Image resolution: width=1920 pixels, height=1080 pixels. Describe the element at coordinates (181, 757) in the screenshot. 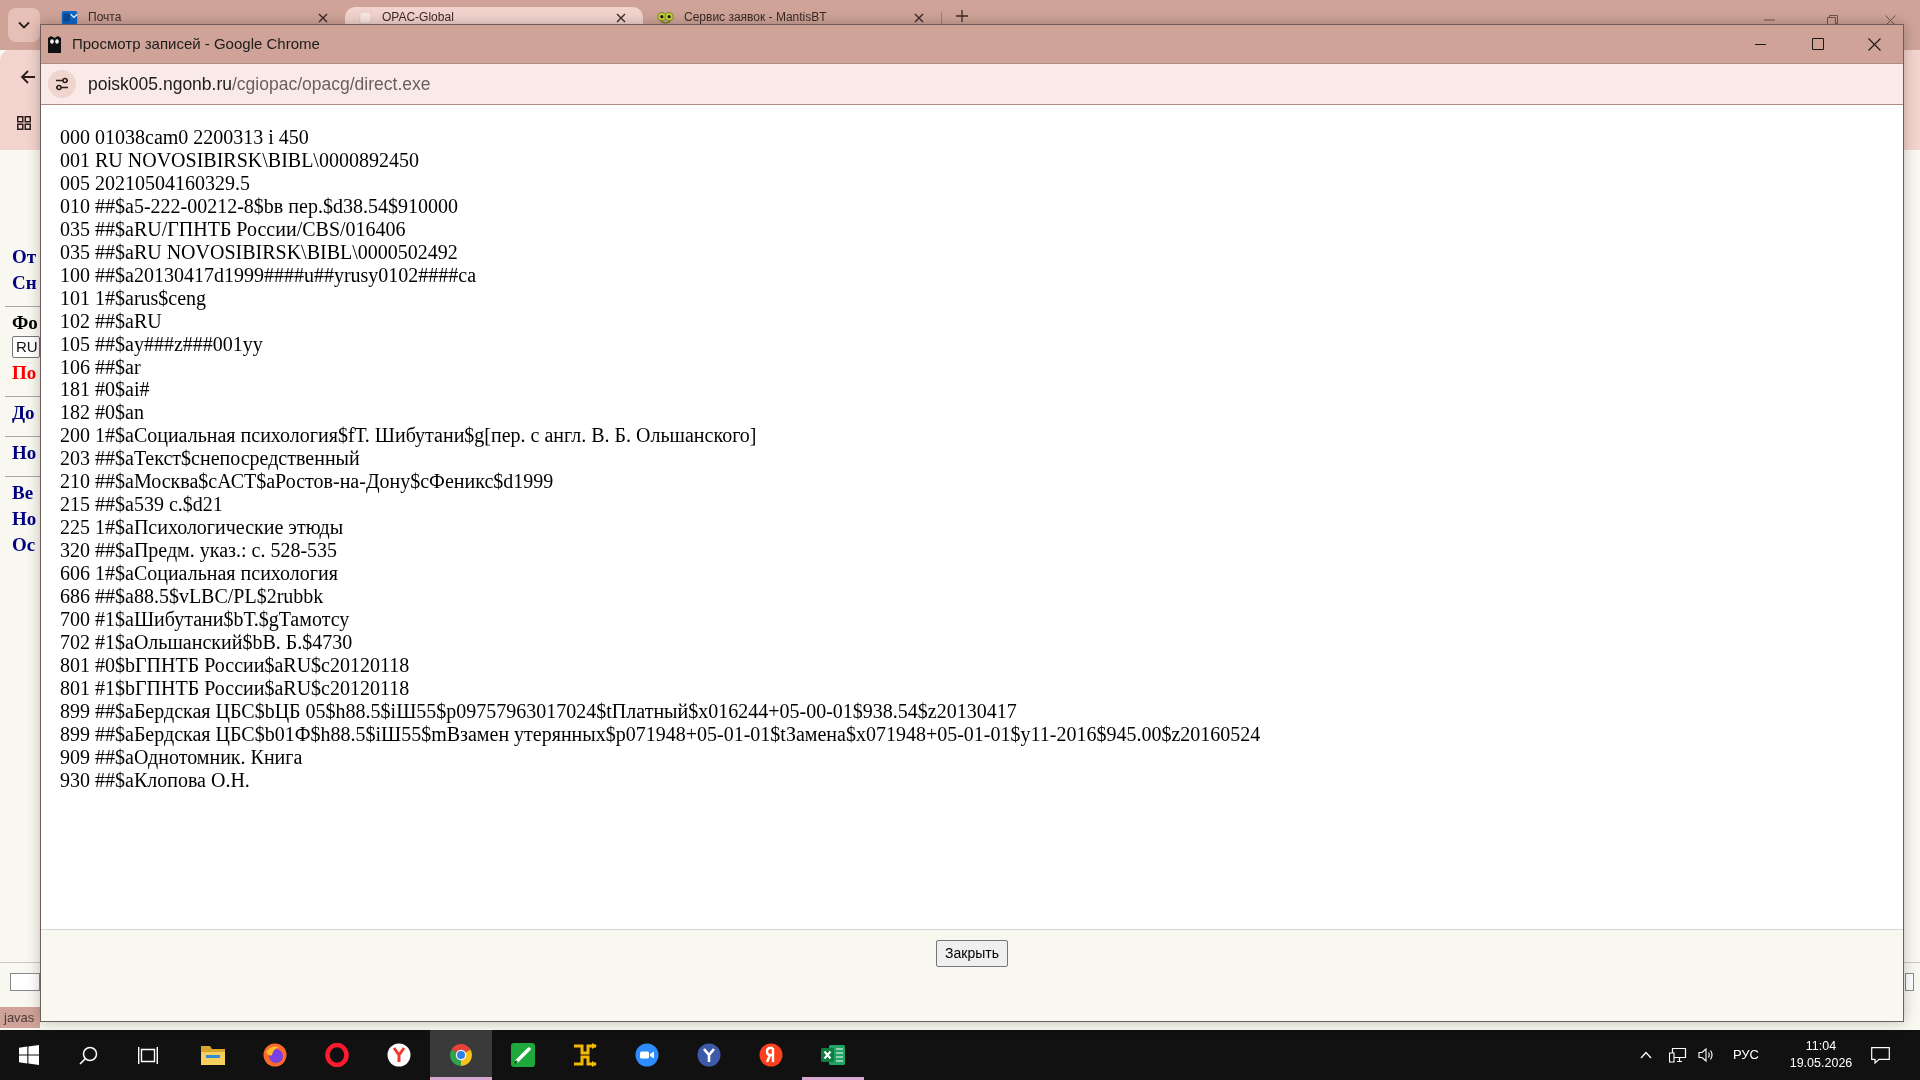

I see `record-line: 909 ##$aОднотомник. Книга` at that location.